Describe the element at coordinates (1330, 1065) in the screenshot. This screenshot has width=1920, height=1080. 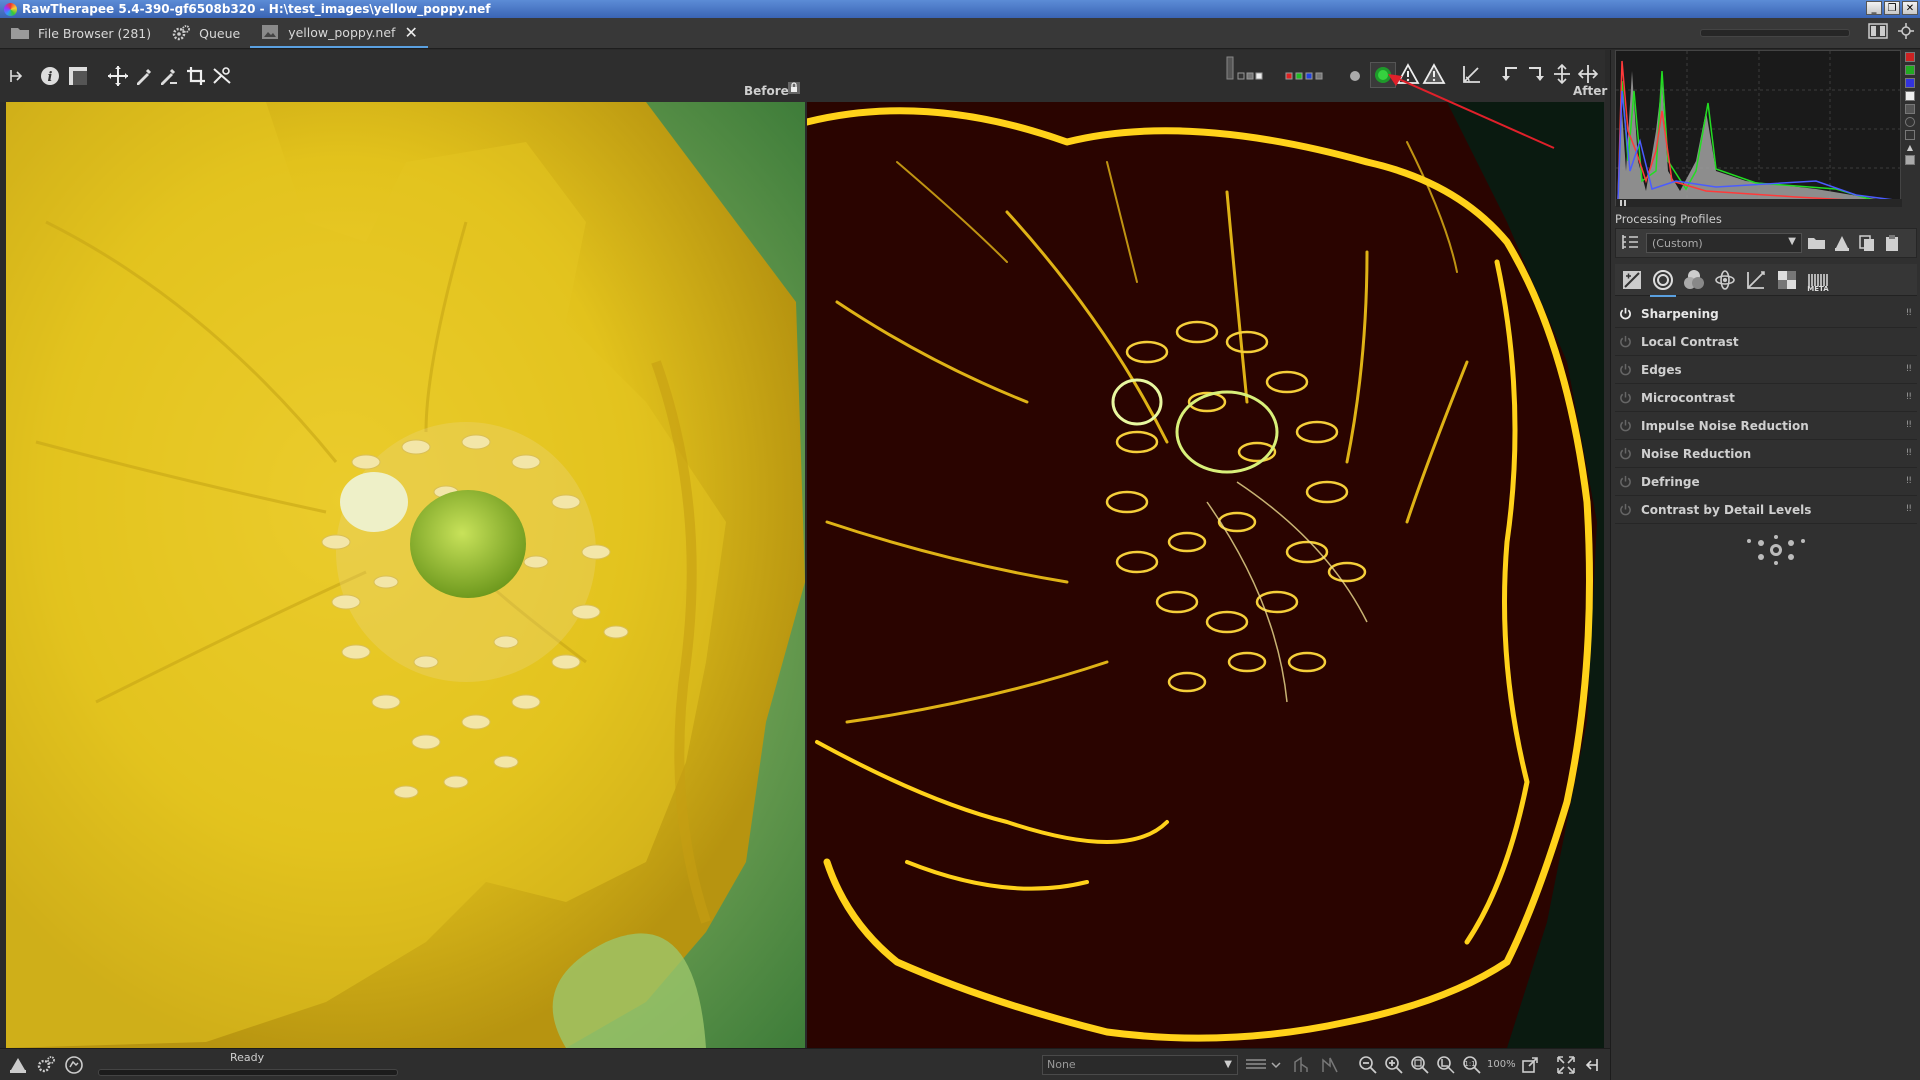
I see `gamut-check-icon` at that location.